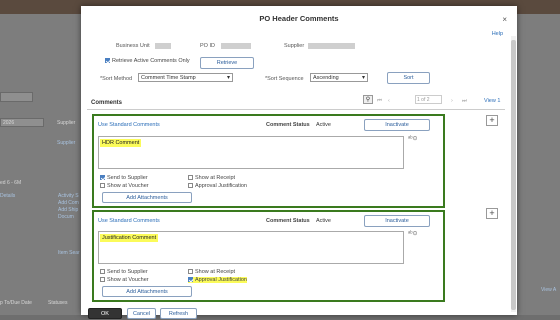 The height and width of the screenshot is (320, 560). What do you see at coordinates (66, 123) in the screenshot?
I see `background-supplier-label: Supplier` at bounding box center [66, 123].